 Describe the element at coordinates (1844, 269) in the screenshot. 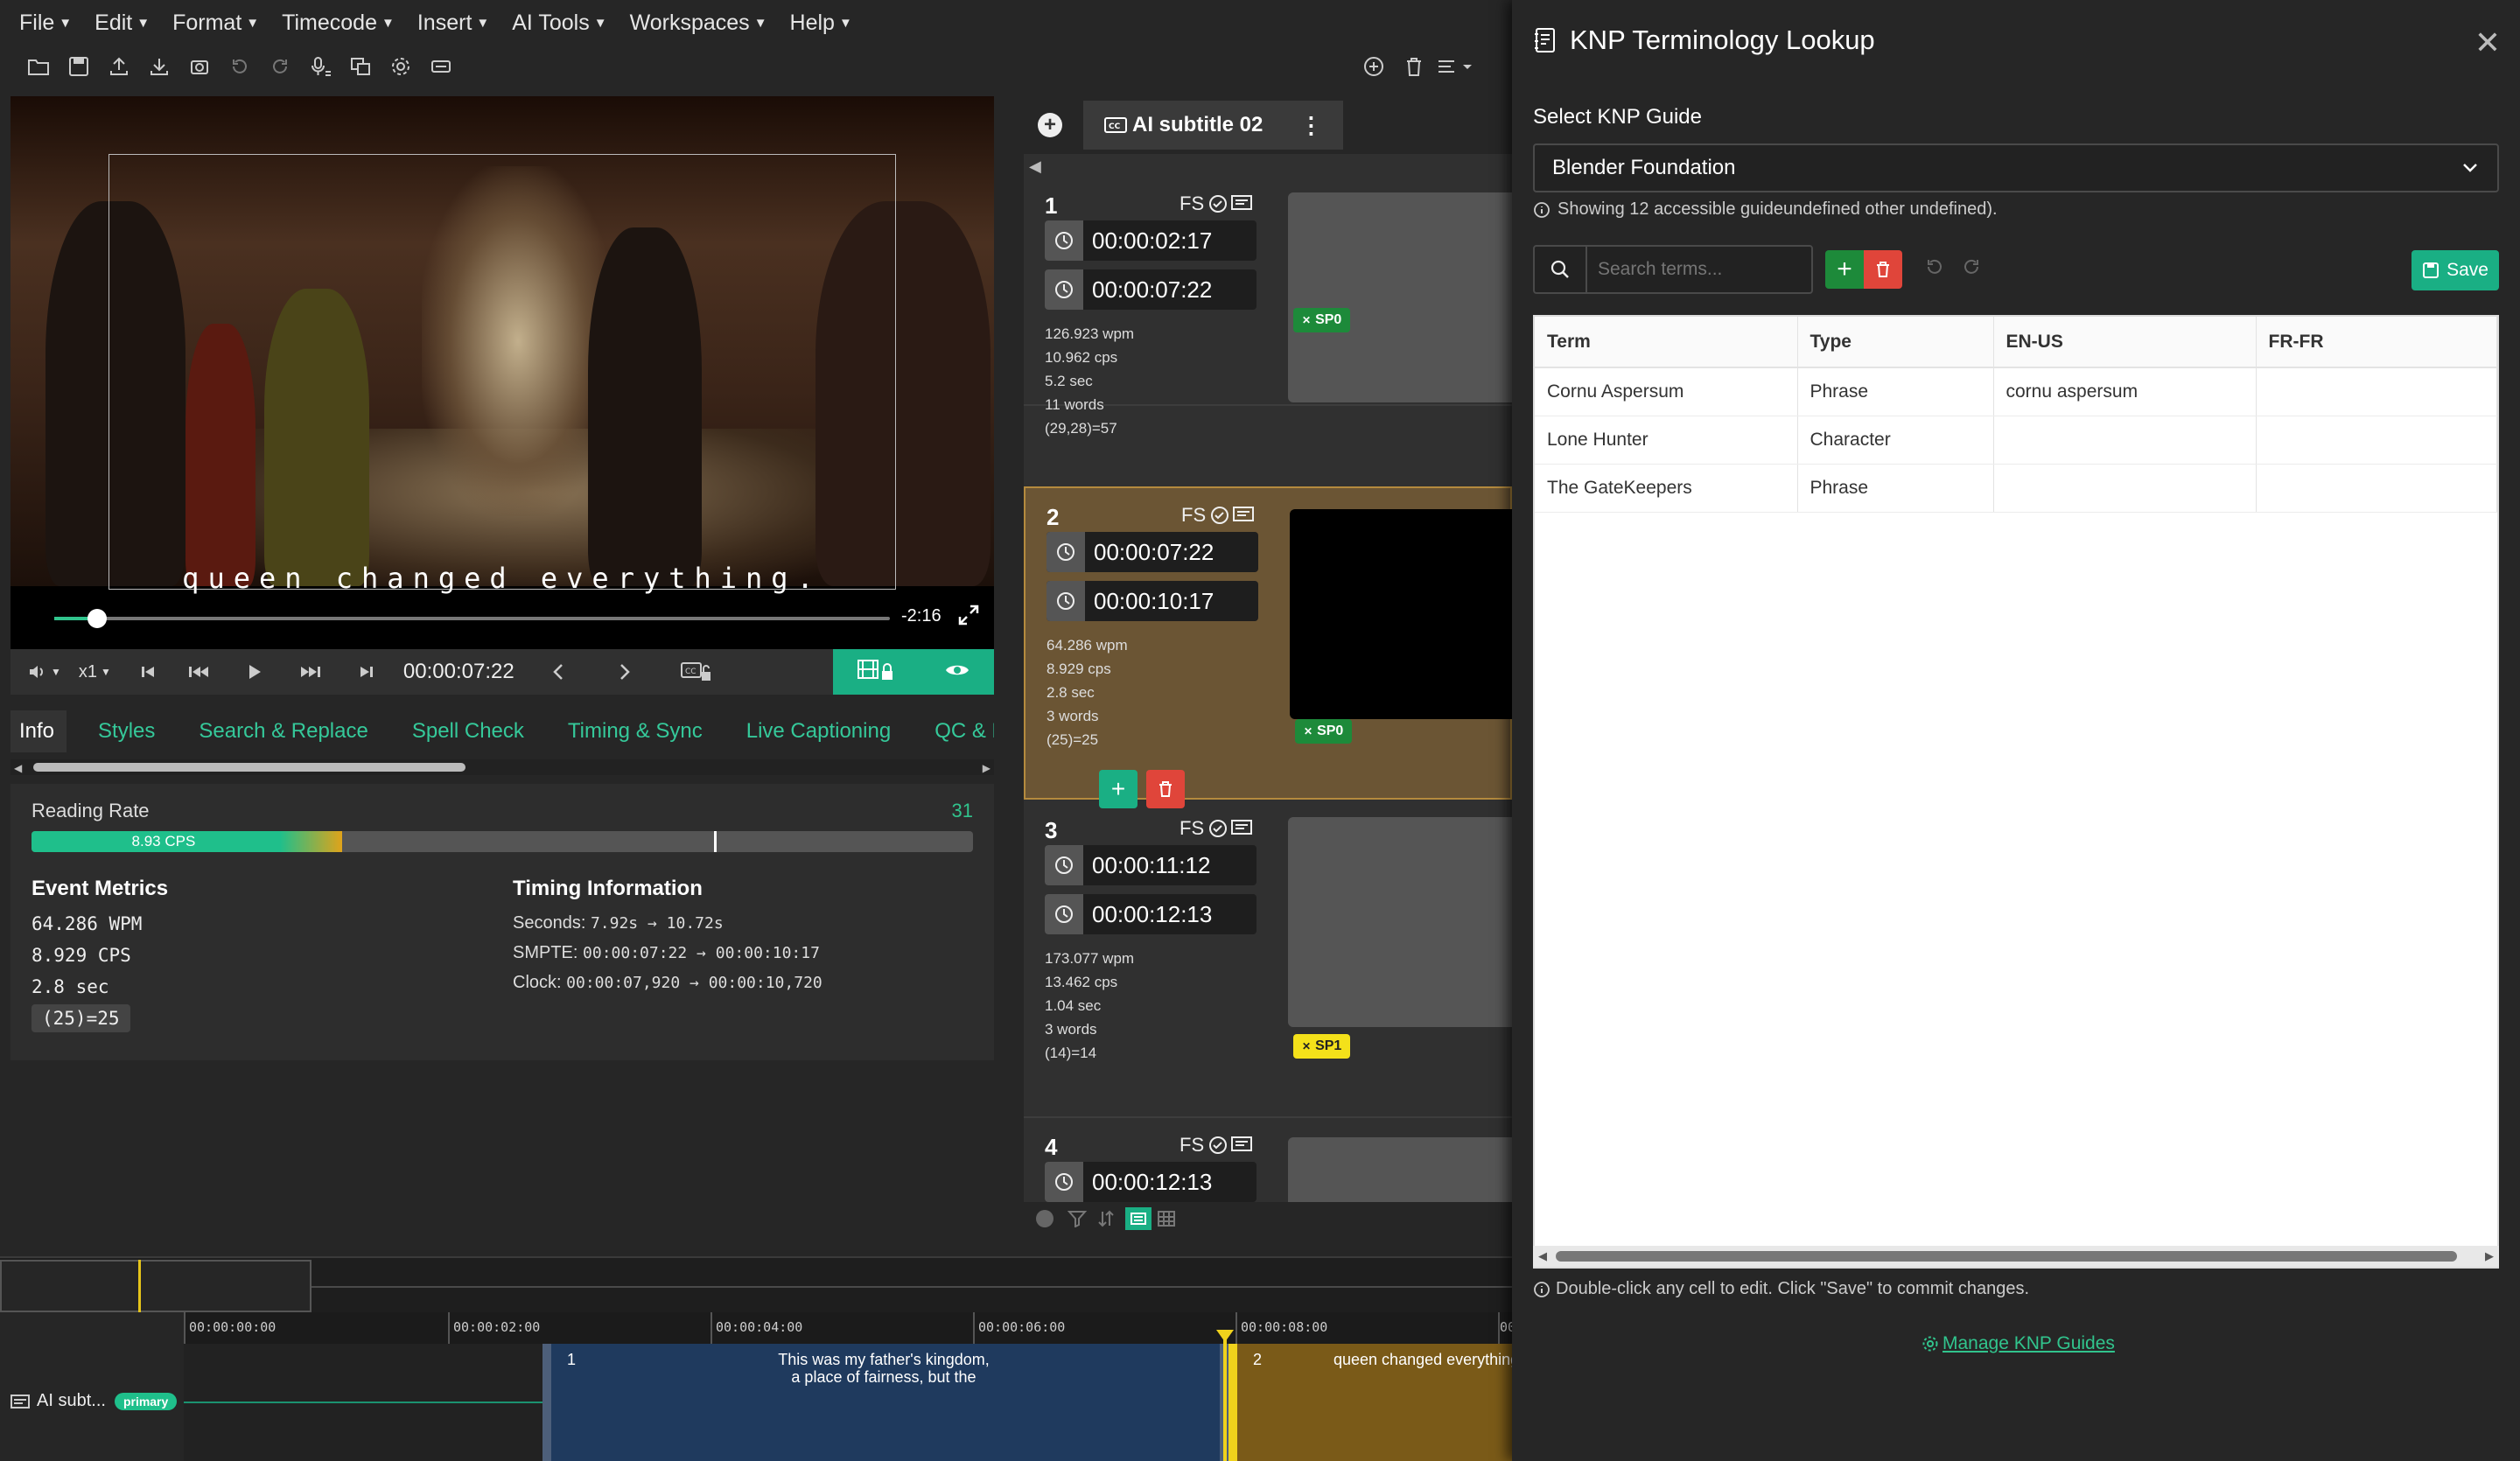

I see `add-term-button: +` at that location.